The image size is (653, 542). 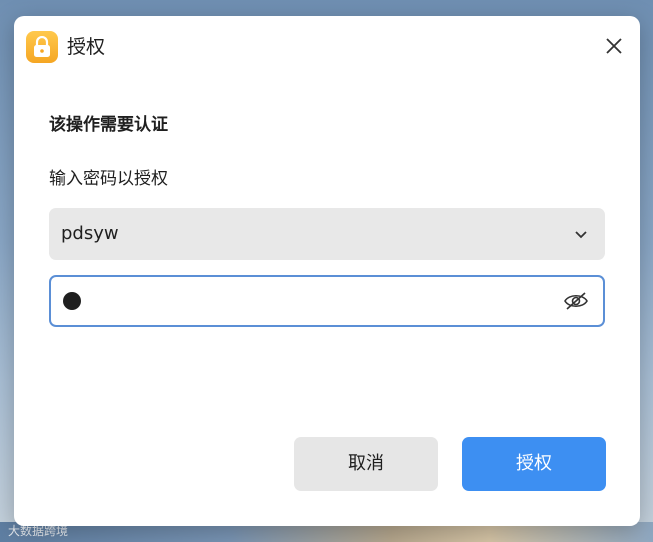 I want to click on eye-off-icon, so click(x=576, y=303).